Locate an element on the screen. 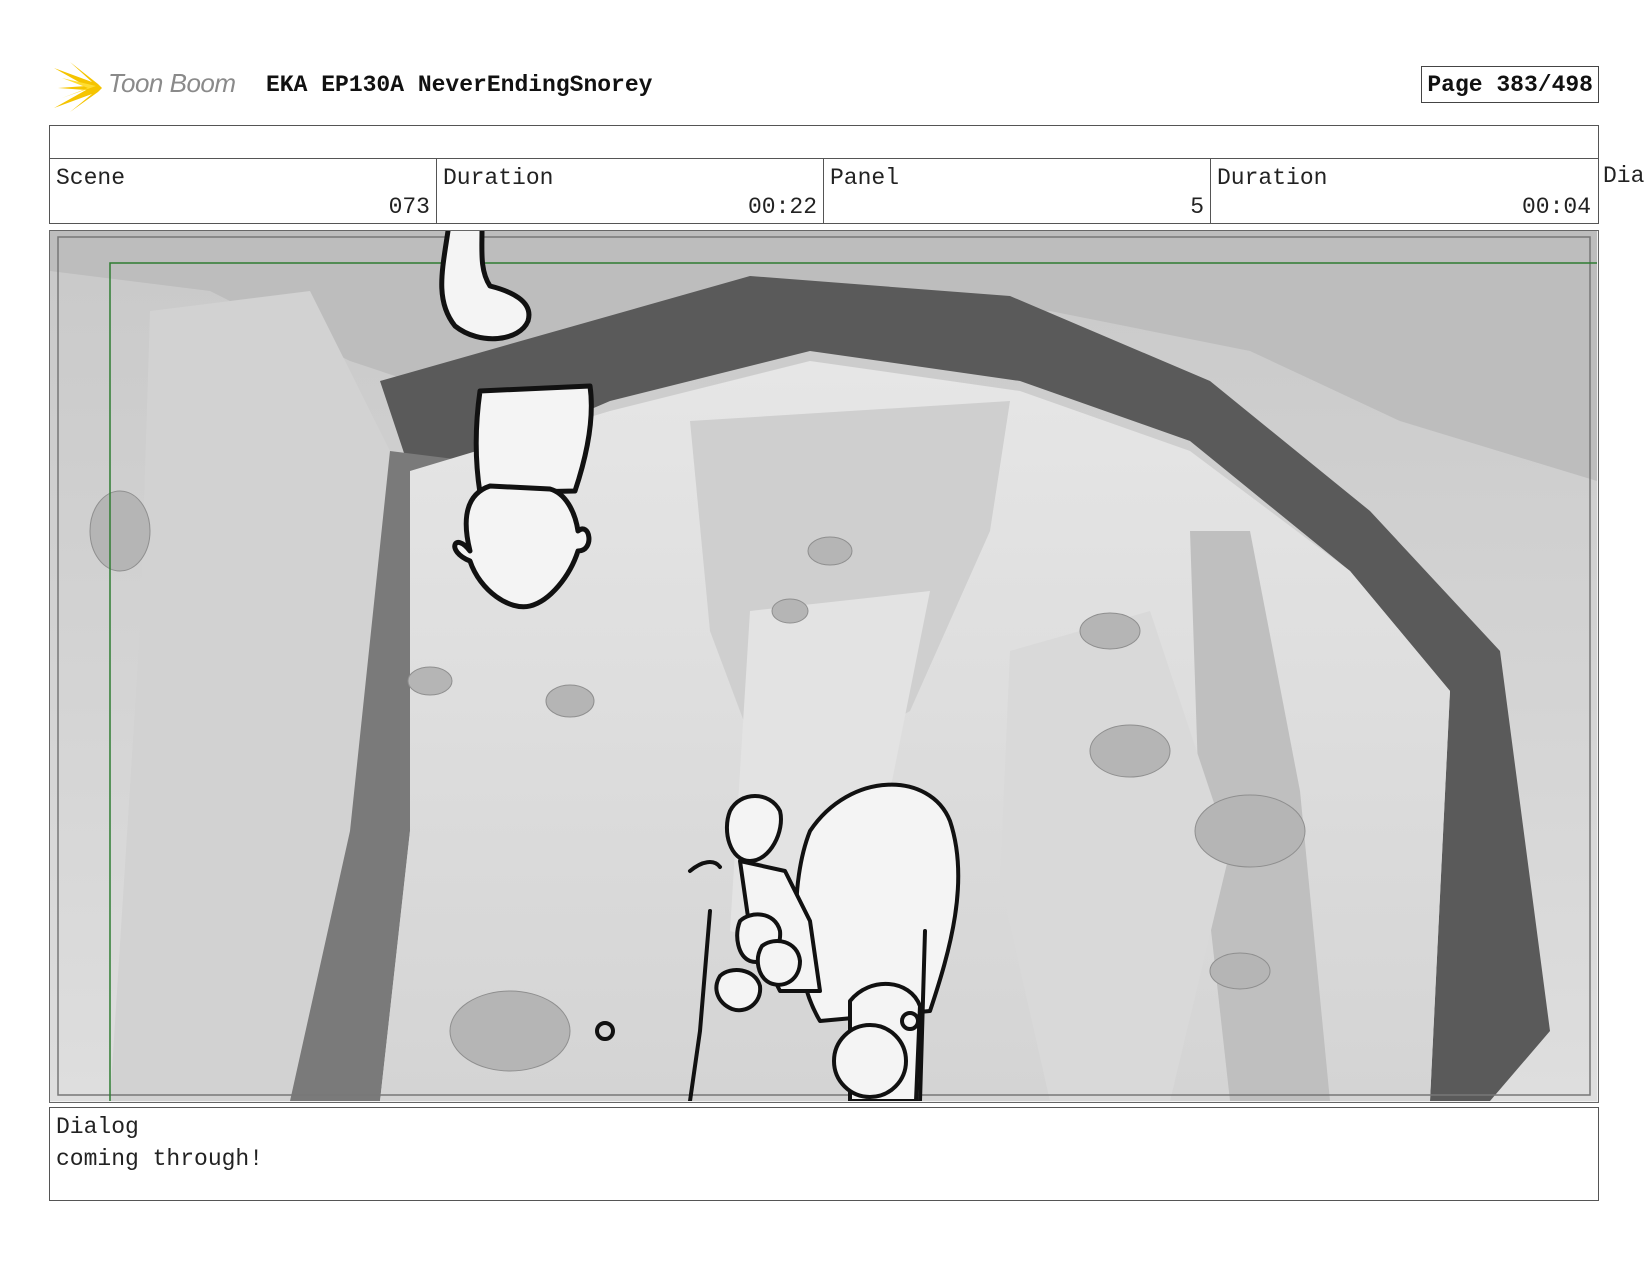  scene-duration-label: Duration is located at coordinates (498, 178).